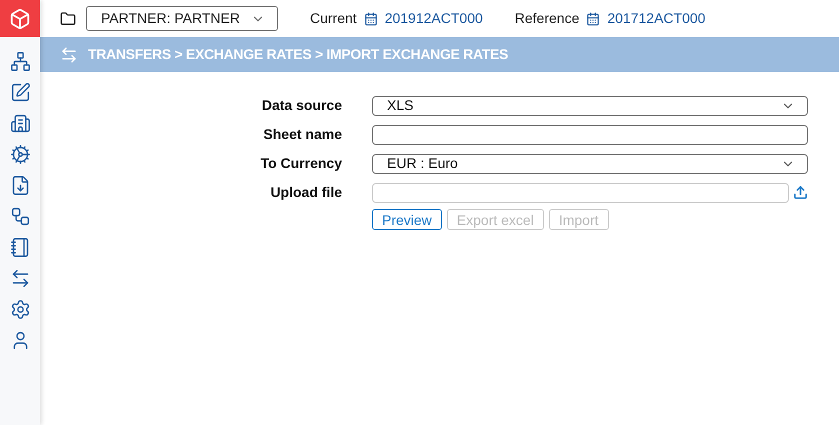  I want to click on select-field: EUR : Euro, so click(590, 164).